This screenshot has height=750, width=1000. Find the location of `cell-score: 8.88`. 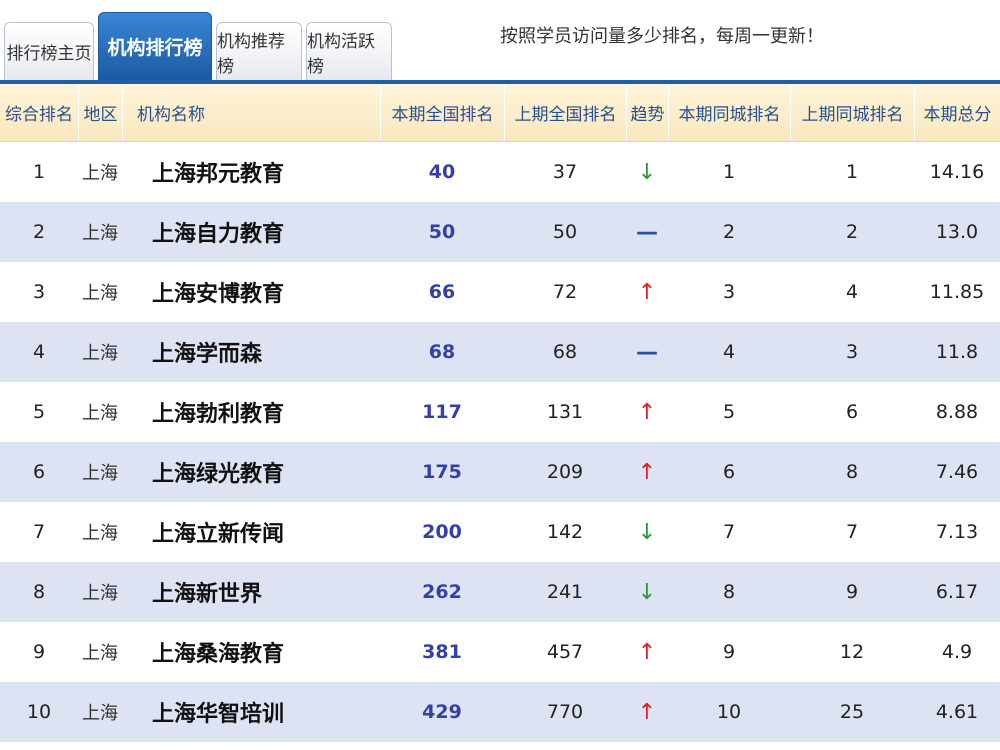

cell-score: 8.88 is located at coordinates (957, 412).